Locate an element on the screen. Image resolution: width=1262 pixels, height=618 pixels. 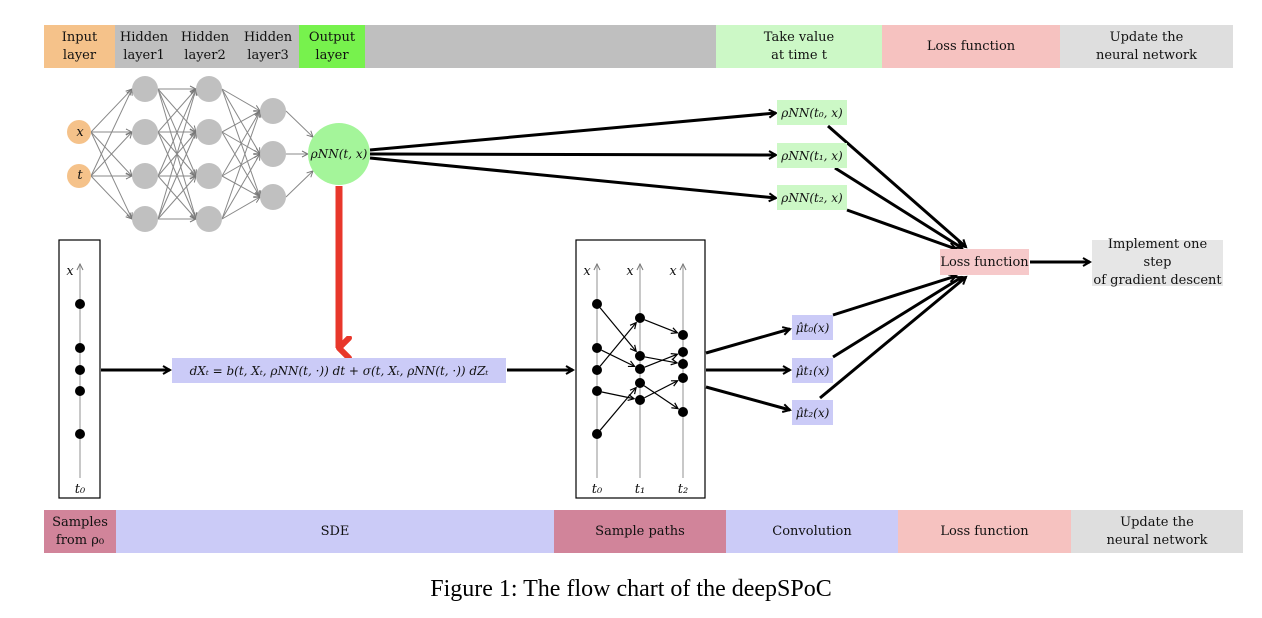
arrow-rho-t2-to-loss is located at coordinates (901, 228).